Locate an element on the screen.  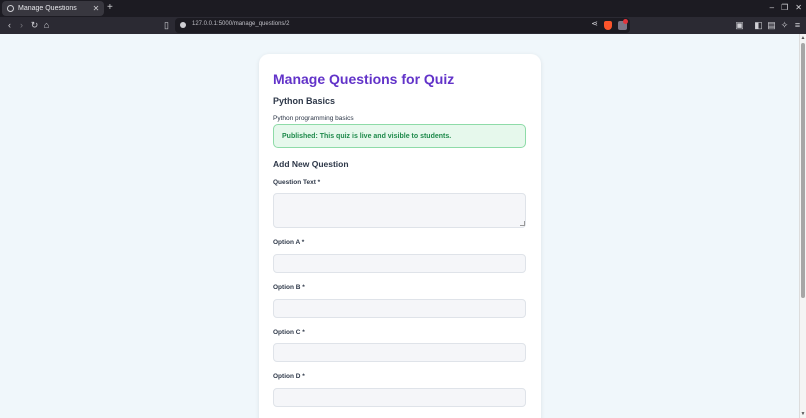
browser-tab: Manage Questions ✕ is located at coordinates (53, 8).